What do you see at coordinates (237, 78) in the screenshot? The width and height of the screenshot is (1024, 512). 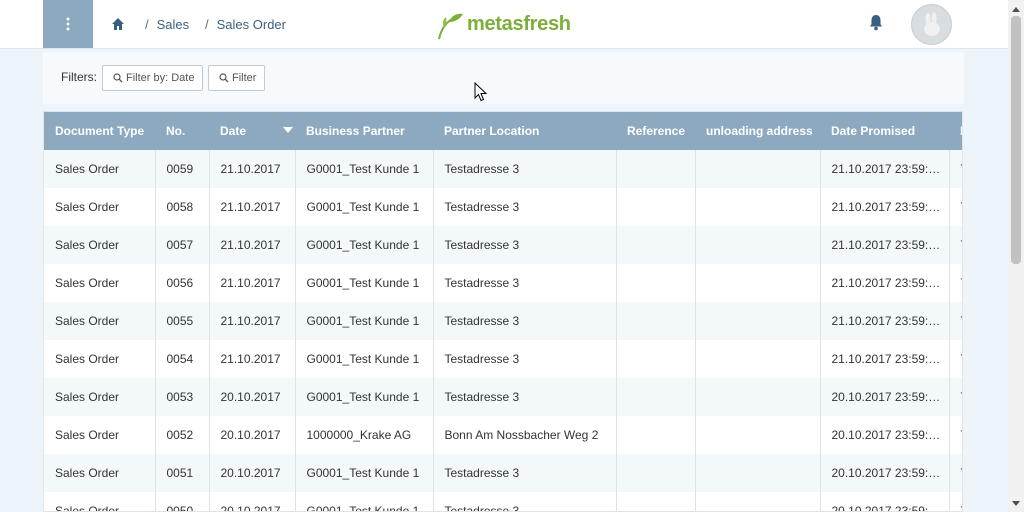 I see `filter-button: Filter` at bounding box center [237, 78].